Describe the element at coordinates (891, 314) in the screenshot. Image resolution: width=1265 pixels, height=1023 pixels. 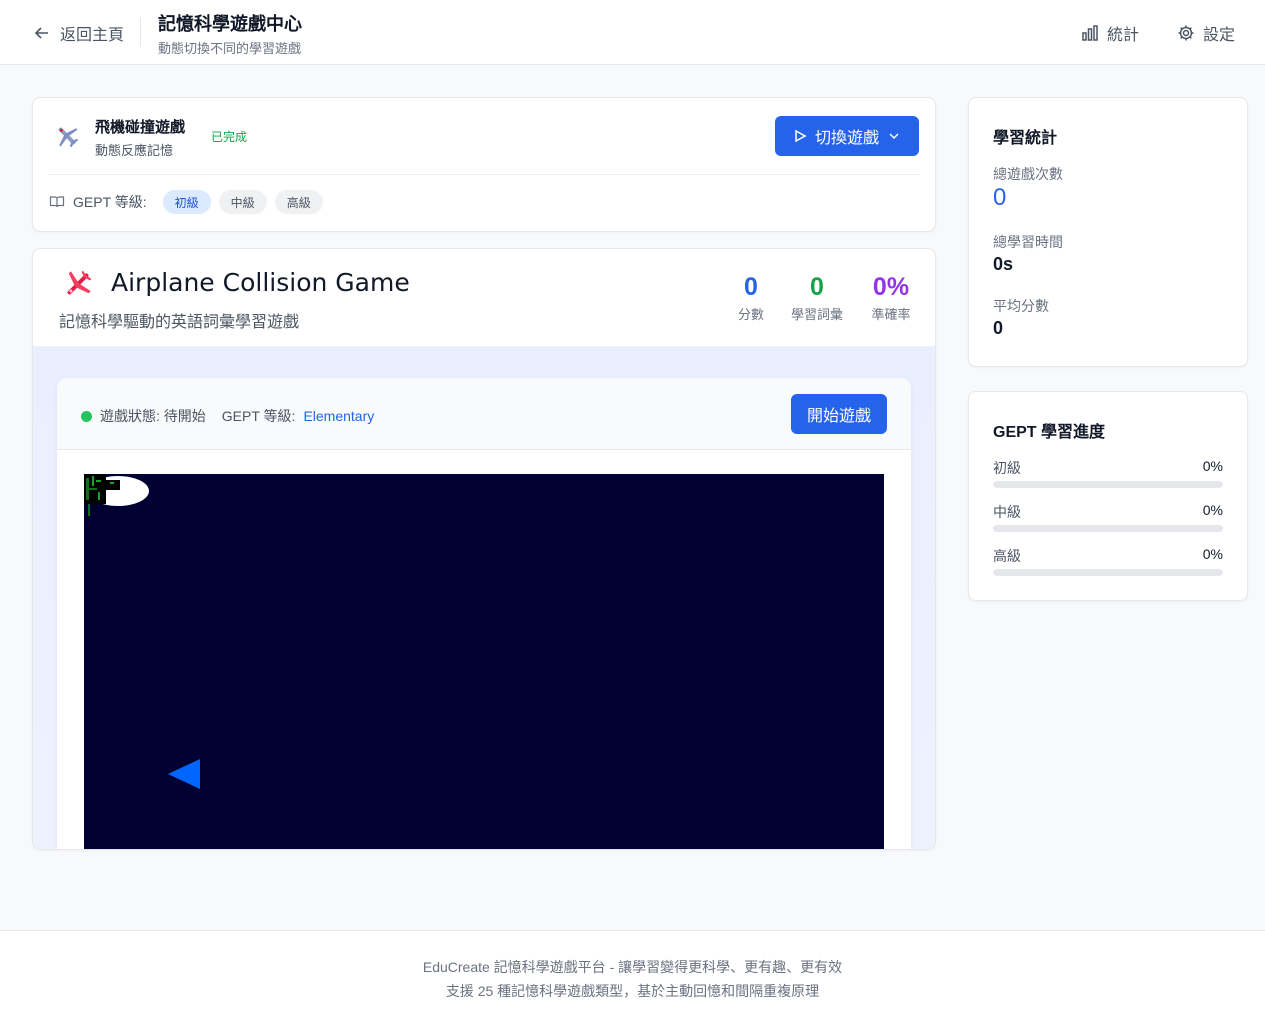
I see `accuracy-label: 準確率` at that location.